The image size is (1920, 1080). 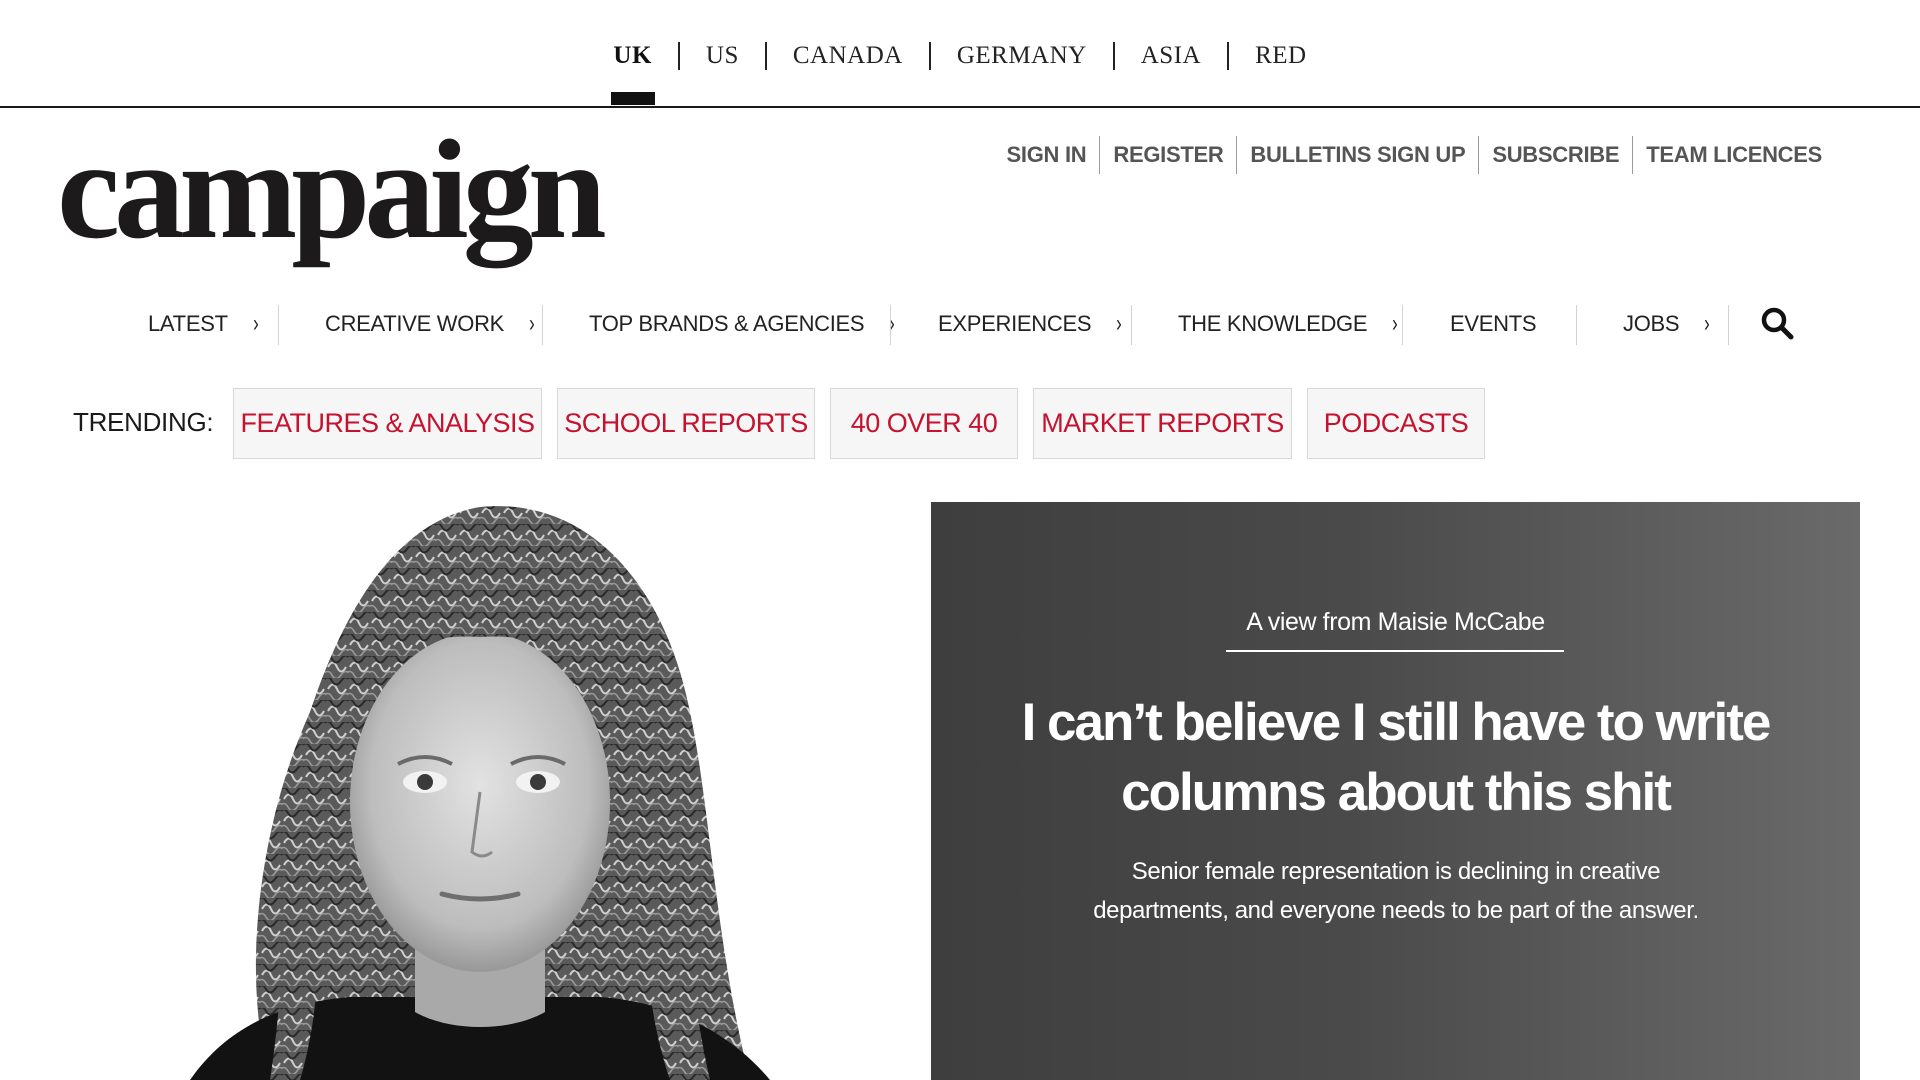 I want to click on nav-item-label: LATEST, so click(x=188, y=323).